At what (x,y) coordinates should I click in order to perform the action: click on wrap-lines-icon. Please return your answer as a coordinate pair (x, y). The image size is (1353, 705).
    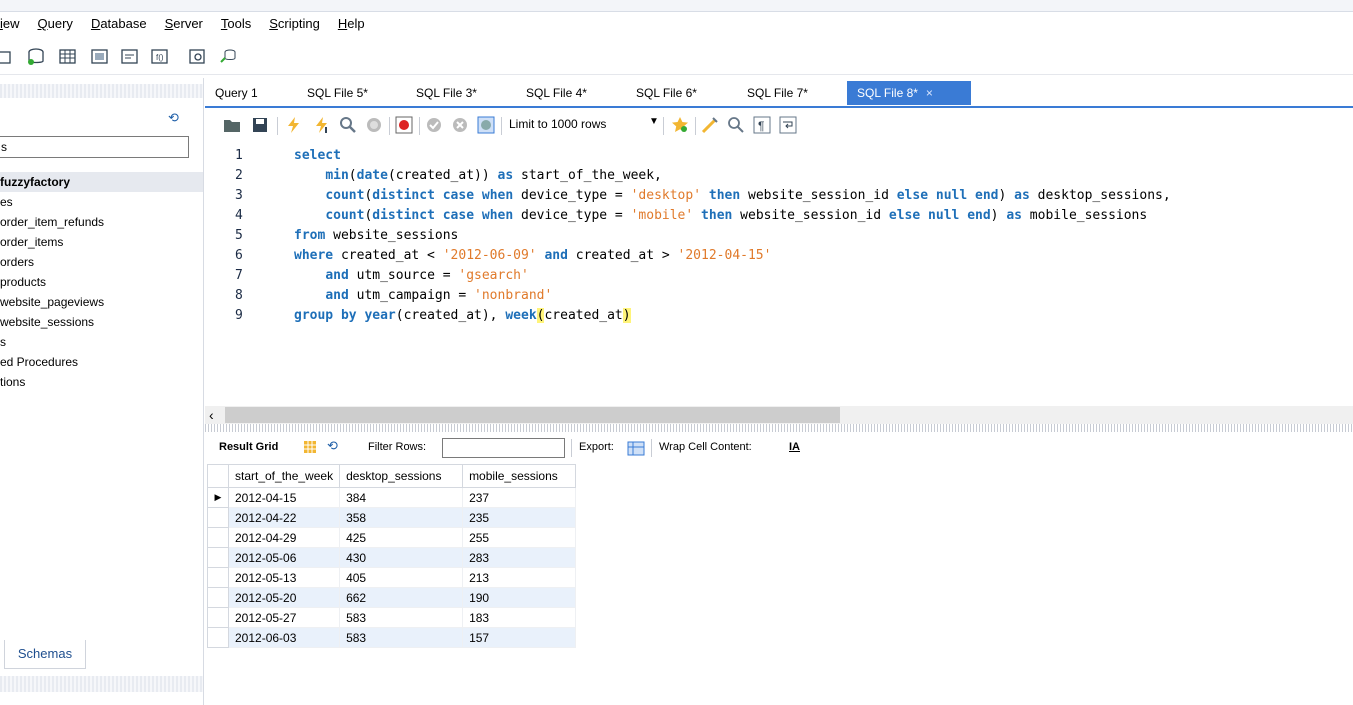
    Looking at the image, I should click on (788, 125).